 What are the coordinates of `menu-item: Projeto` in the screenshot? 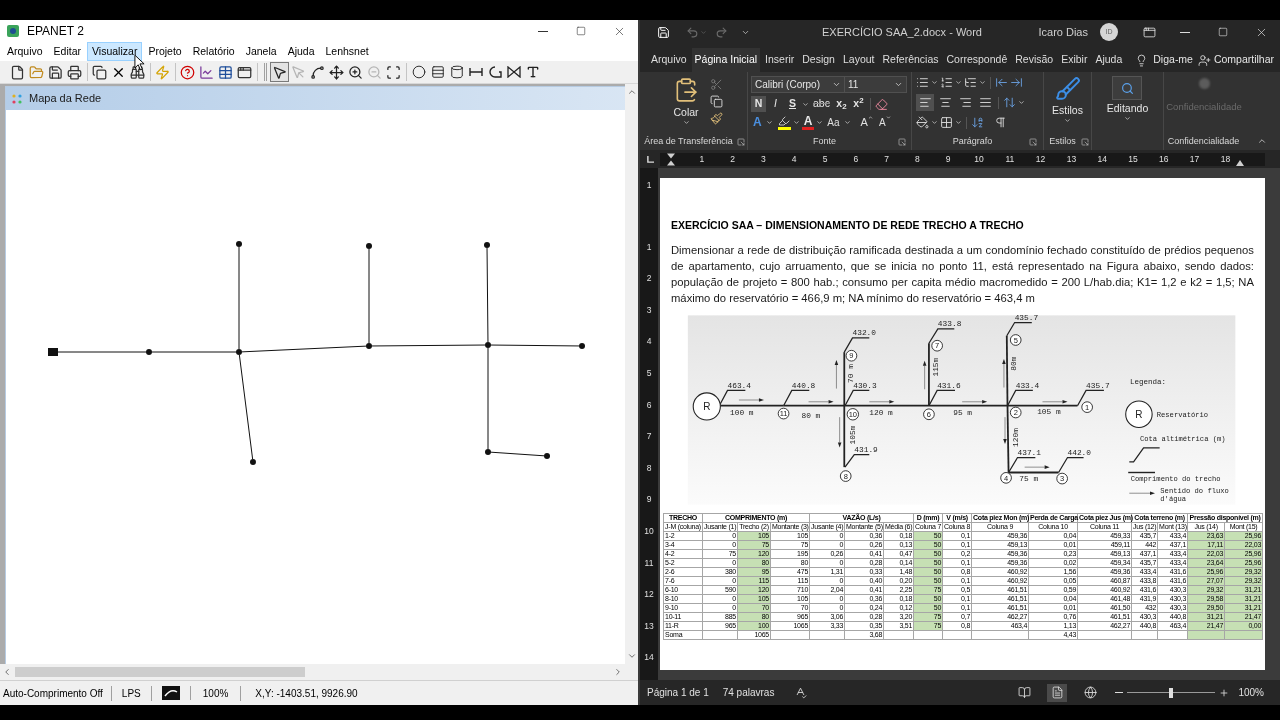 It's located at (165, 51).